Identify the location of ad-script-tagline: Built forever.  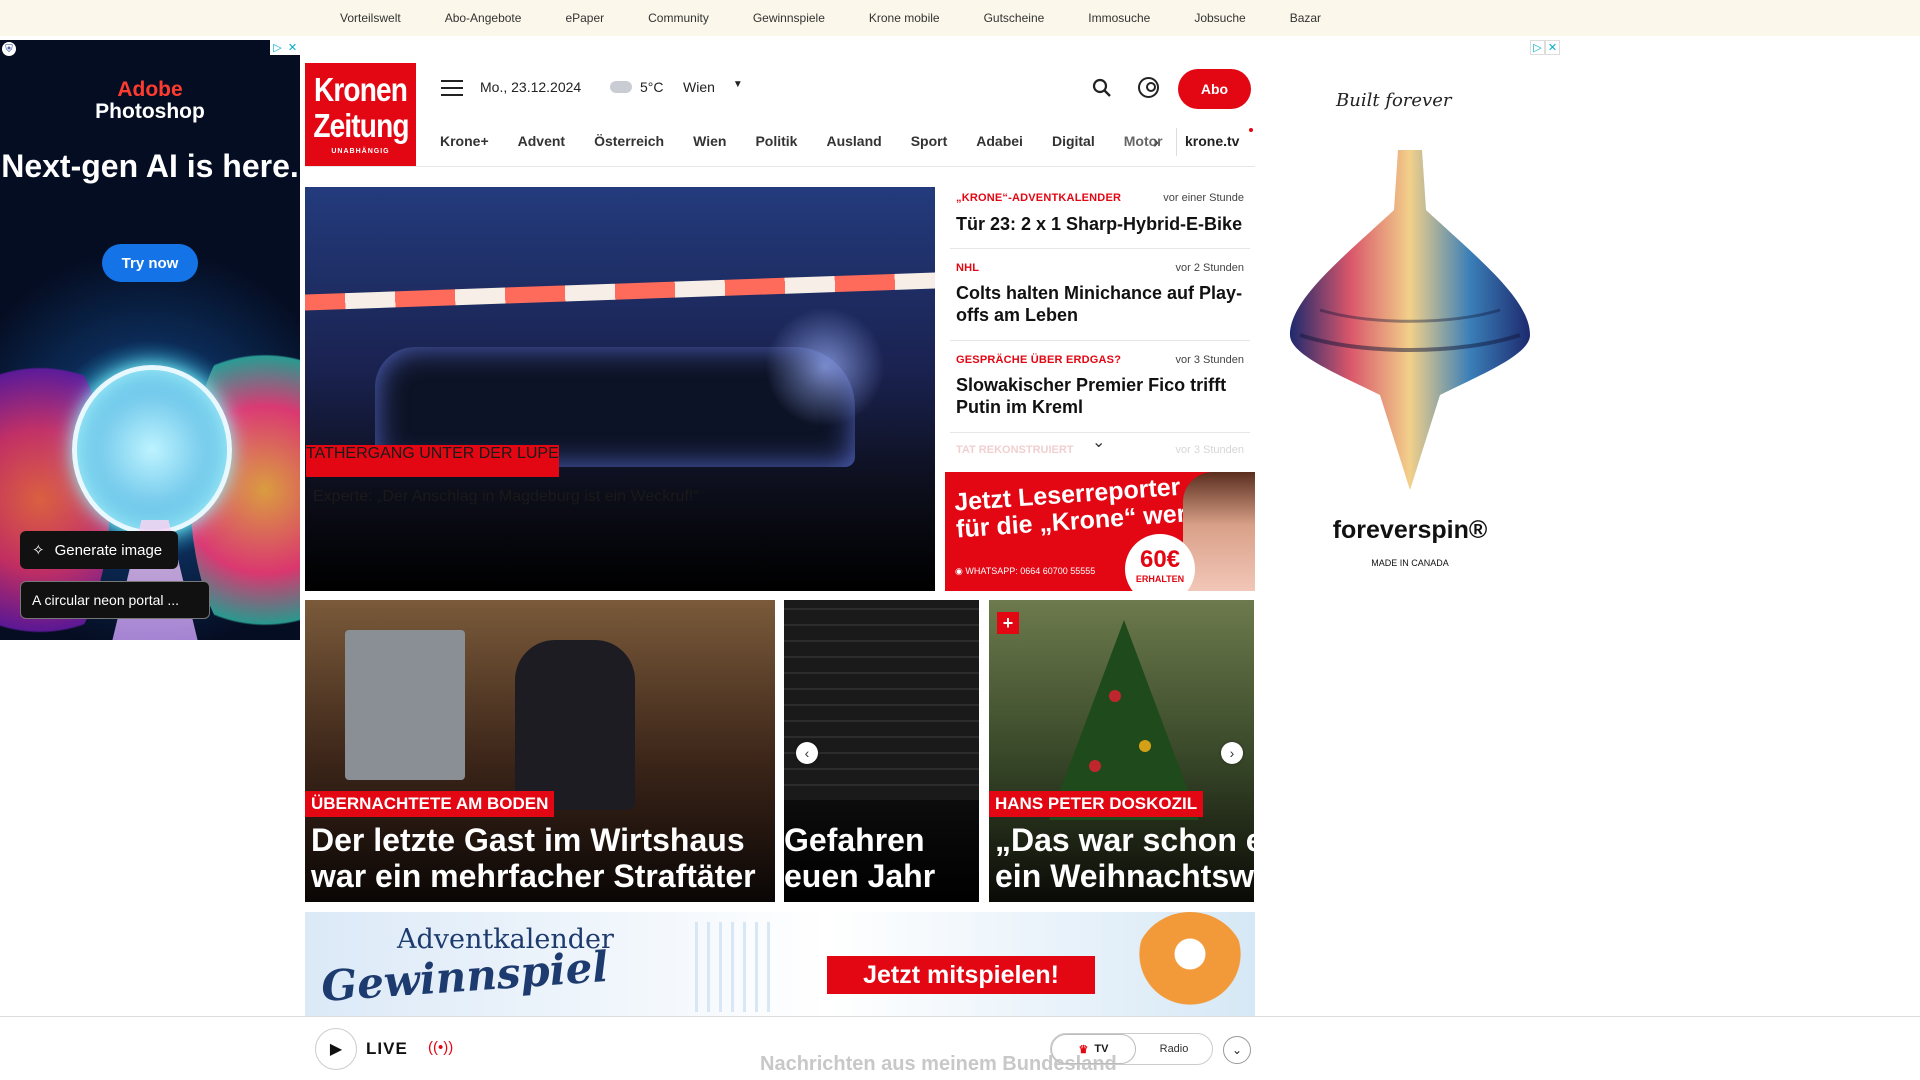
(1394, 100).